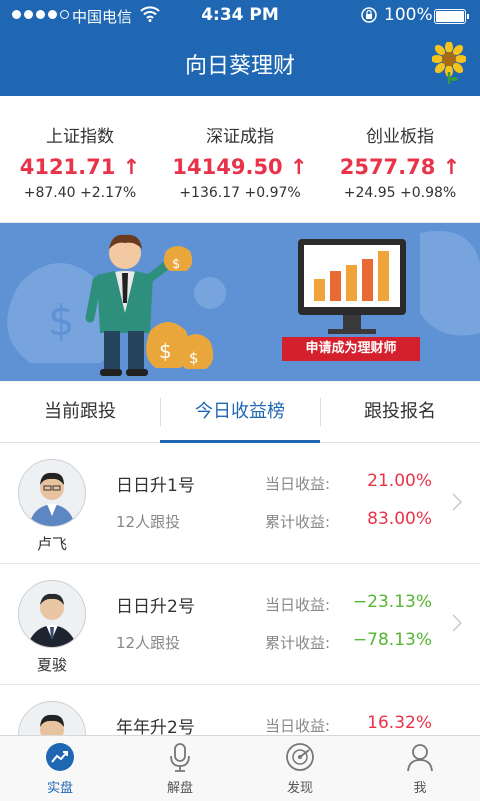 This screenshot has width=480, height=801. I want to click on advisor-name: 夏骏, so click(51, 665).